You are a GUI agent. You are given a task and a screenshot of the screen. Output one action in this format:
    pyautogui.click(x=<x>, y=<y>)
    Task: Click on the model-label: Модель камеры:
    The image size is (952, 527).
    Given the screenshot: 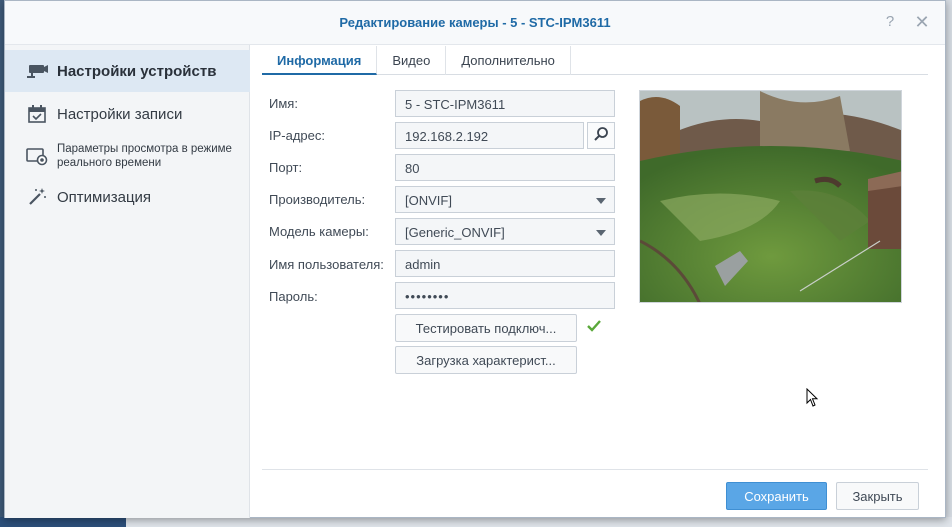 What is the action you would take?
    pyautogui.click(x=319, y=231)
    